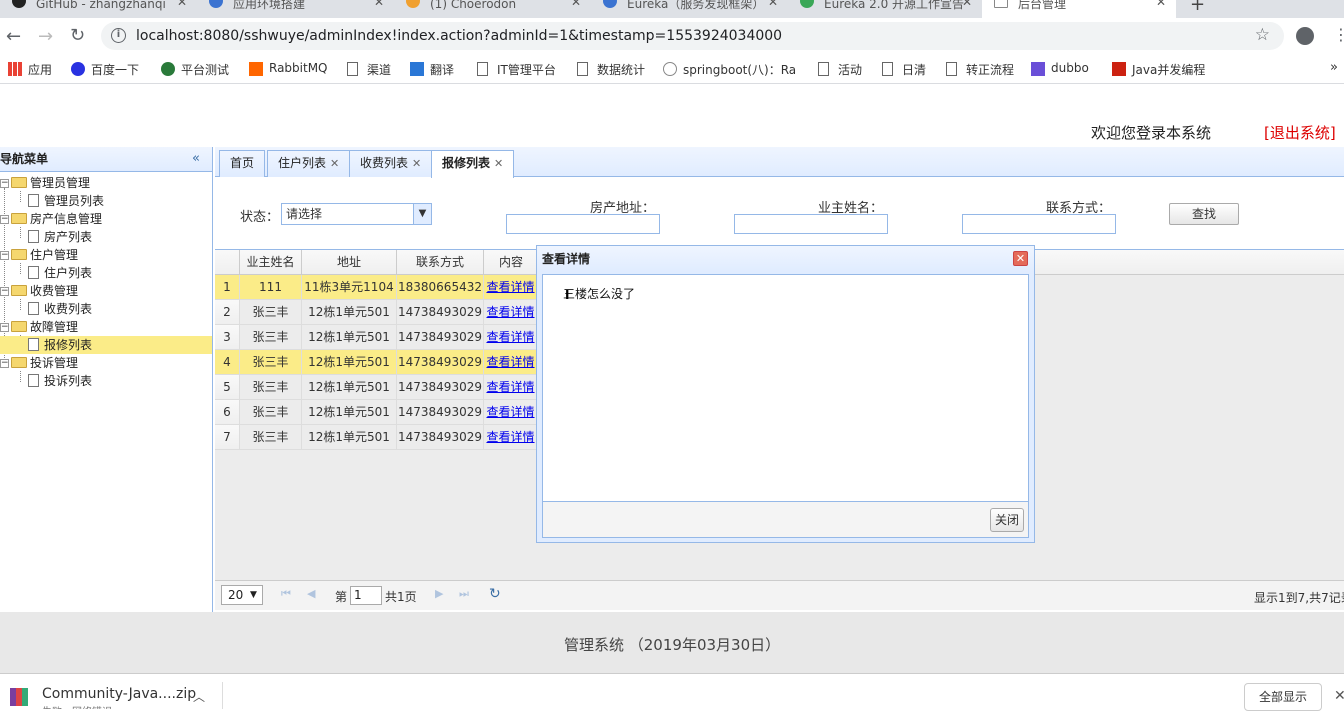 The width and height of the screenshot is (1344, 711). I want to click on collapse-icon: «, so click(196, 158).